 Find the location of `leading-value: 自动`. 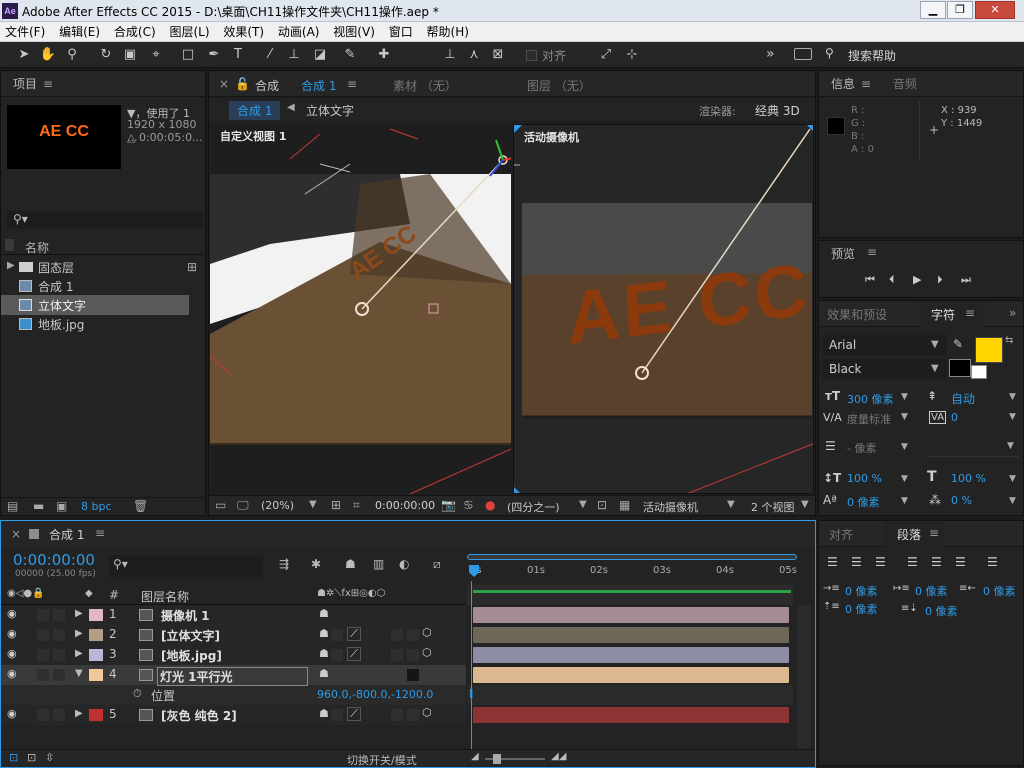

leading-value: 自动 is located at coordinates (963, 398).